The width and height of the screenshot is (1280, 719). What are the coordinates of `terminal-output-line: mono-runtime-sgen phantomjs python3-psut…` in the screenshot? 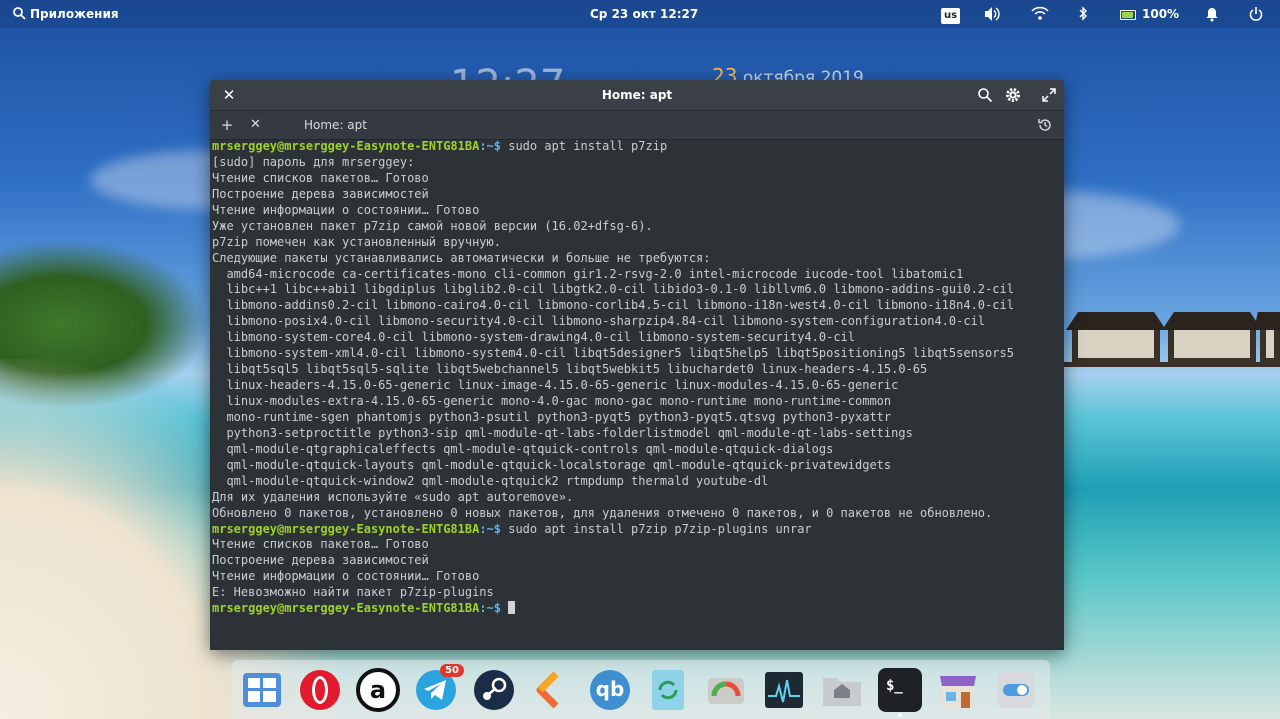 It's located at (552, 416).